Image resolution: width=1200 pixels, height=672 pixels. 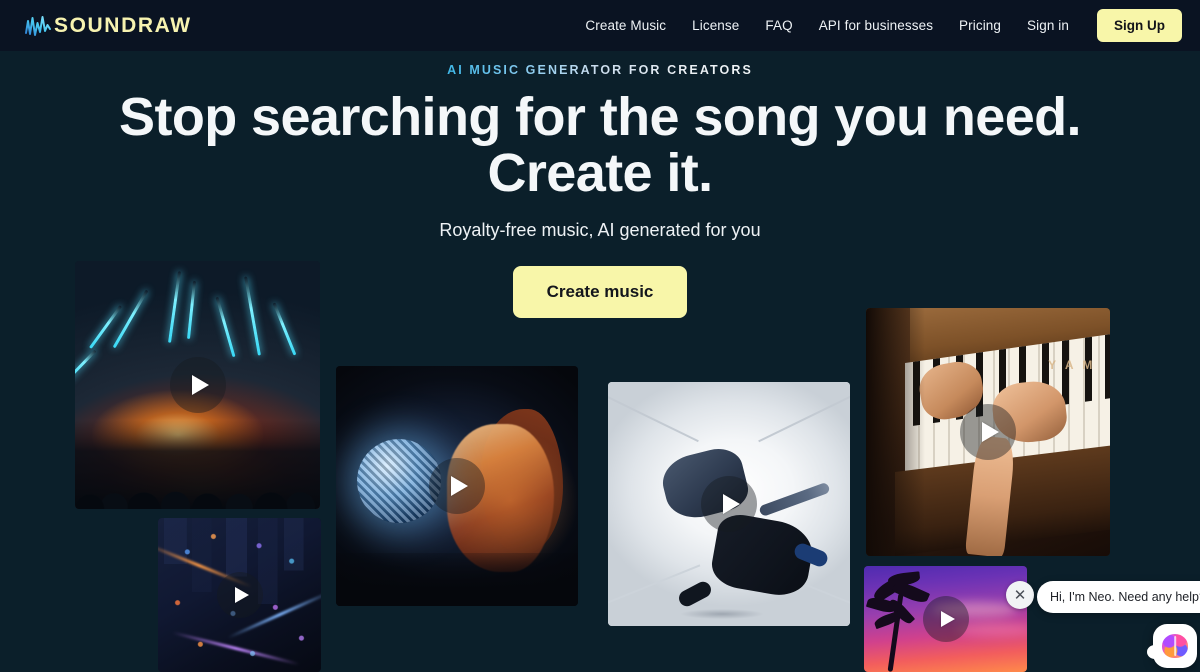 What do you see at coordinates (600, 70) in the screenshot?
I see `hero-eyebrow: AI MUSIC GENERATOR FOR CREATORS` at bounding box center [600, 70].